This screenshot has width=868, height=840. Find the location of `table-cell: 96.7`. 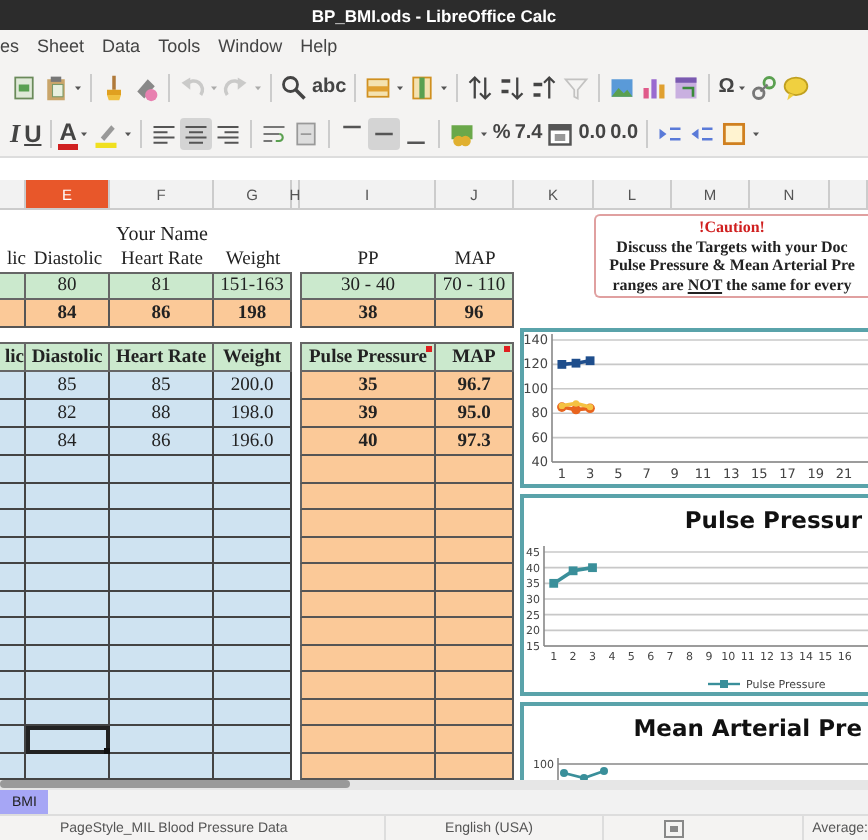

table-cell: 96.7 is located at coordinates (475, 386).